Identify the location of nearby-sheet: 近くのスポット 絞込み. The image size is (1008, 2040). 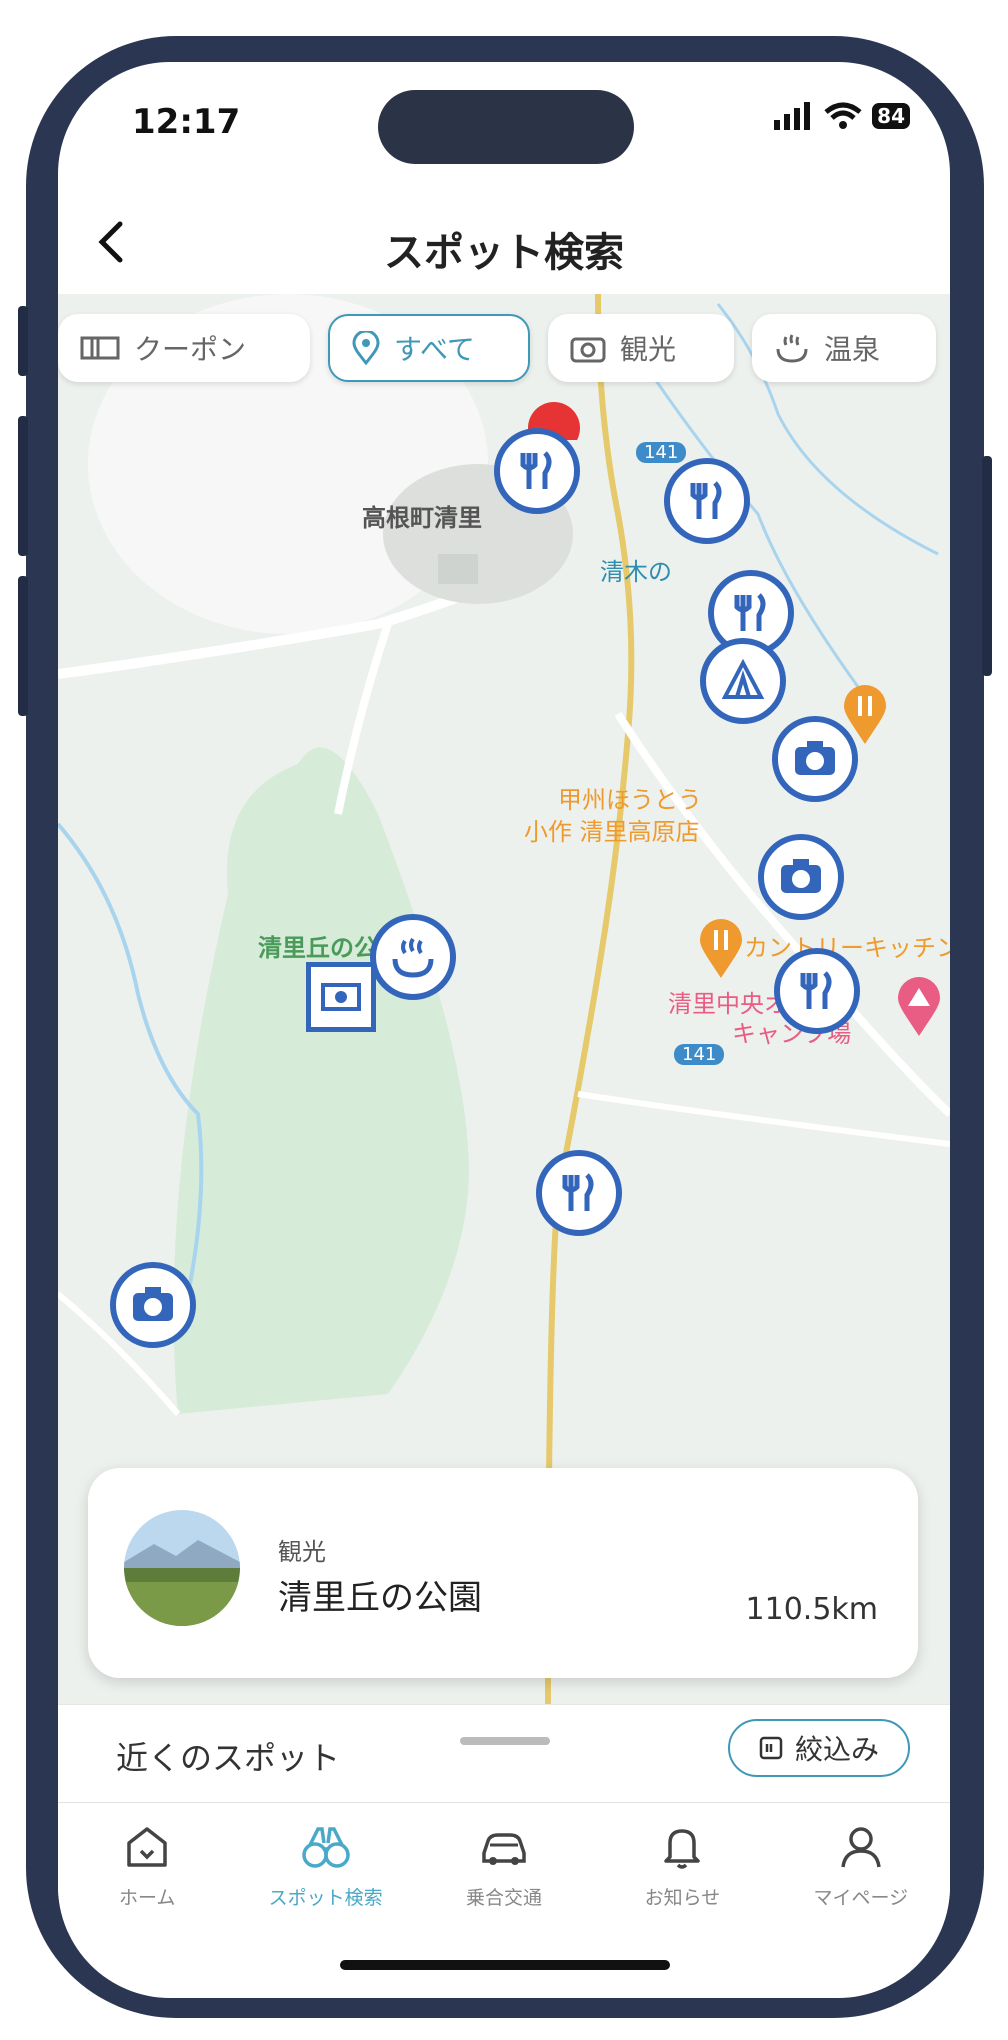
(504, 1752).